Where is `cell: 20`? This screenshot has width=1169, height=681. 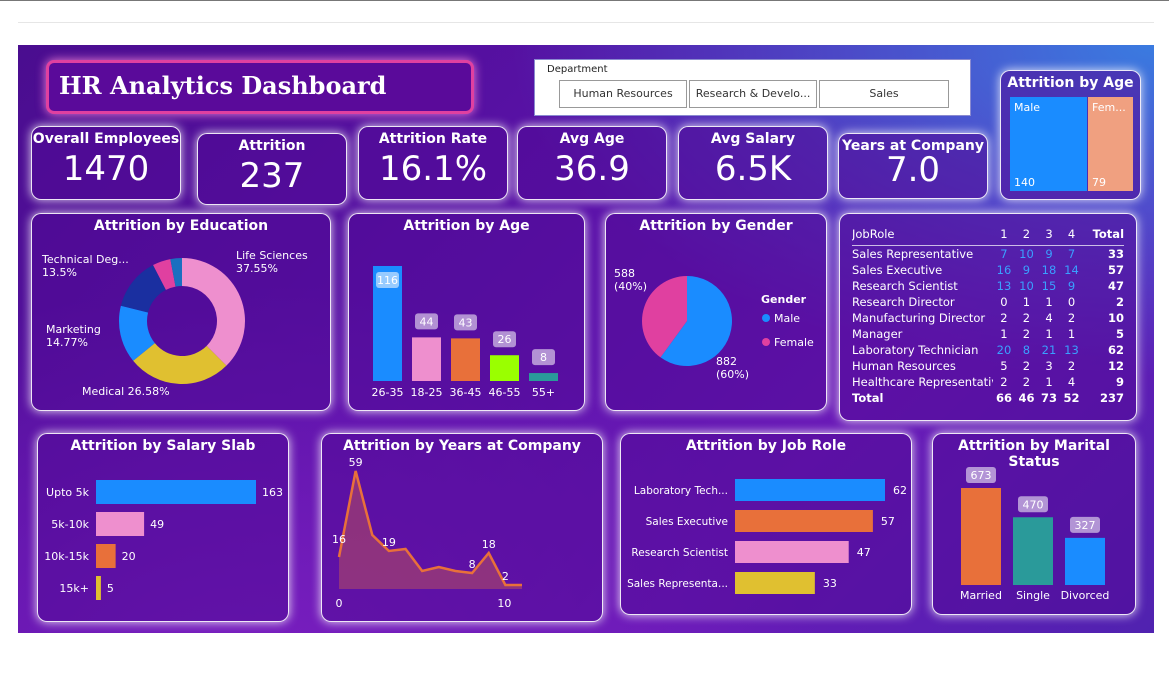
cell: 20 is located at coordinates (1004, 350).